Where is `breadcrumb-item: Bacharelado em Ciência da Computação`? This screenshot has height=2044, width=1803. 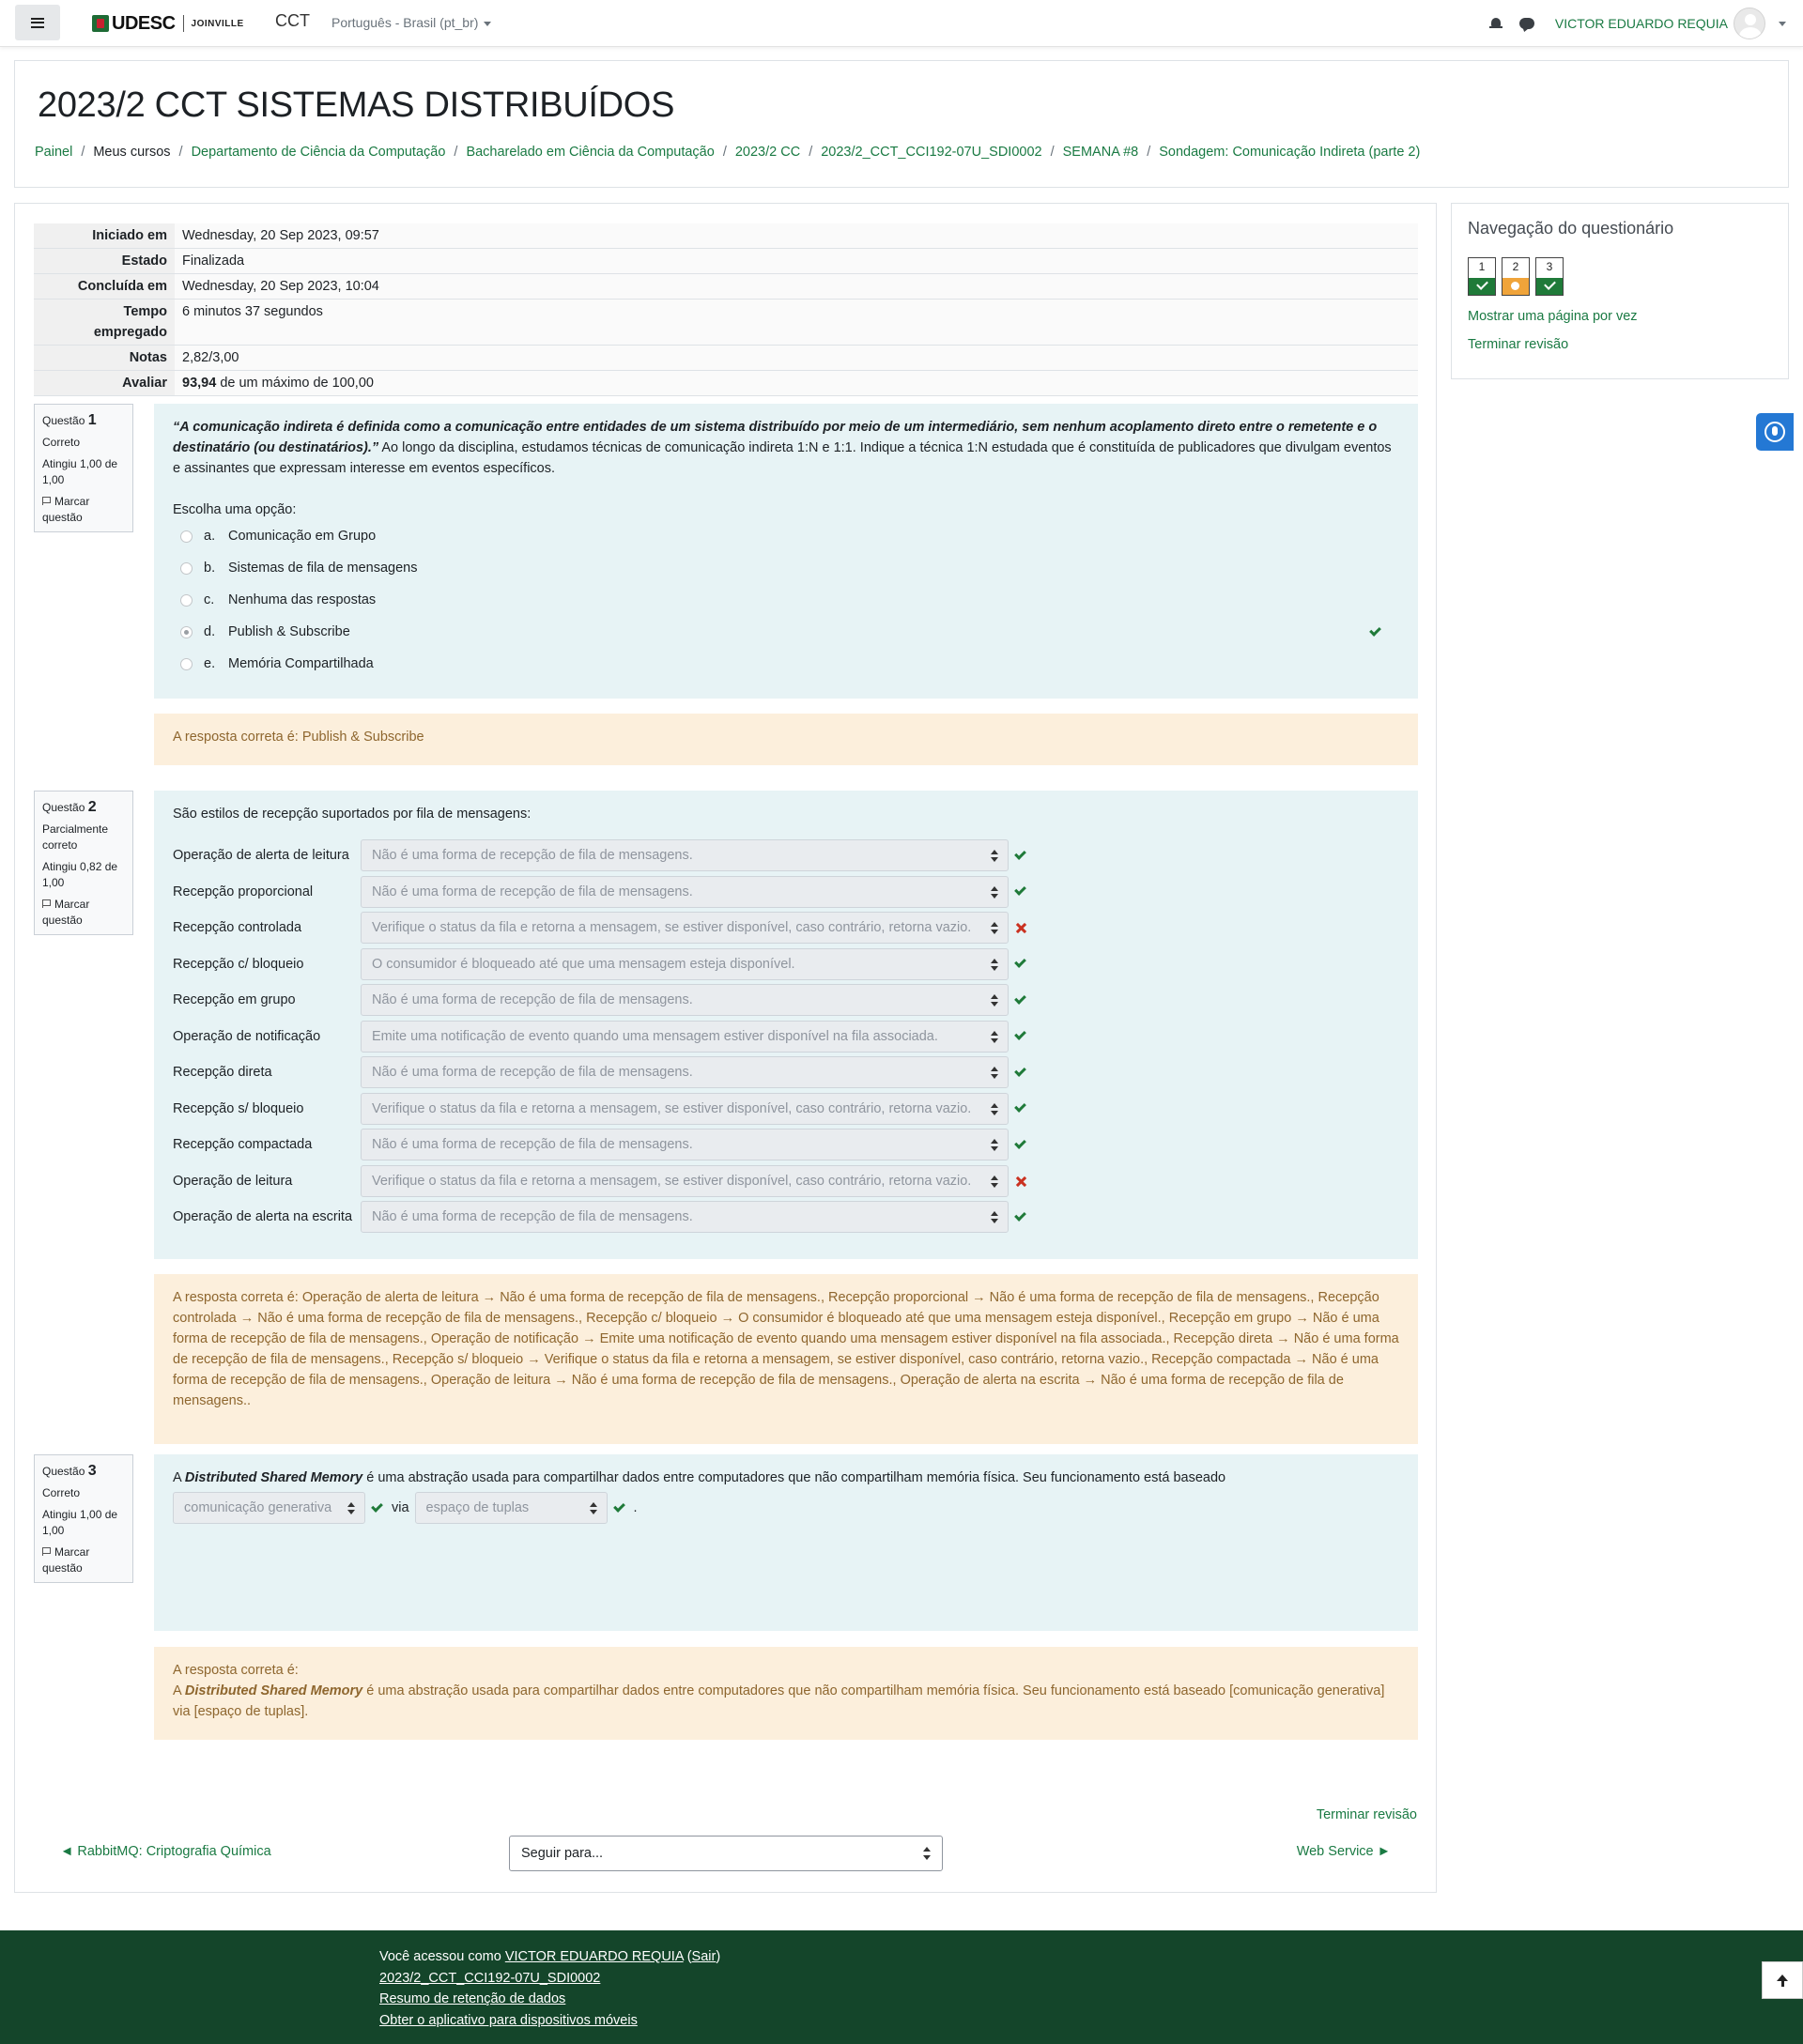 breadcrumb-item: Bacharelado em Ciência da Computação is located at coordinates (590, 152).